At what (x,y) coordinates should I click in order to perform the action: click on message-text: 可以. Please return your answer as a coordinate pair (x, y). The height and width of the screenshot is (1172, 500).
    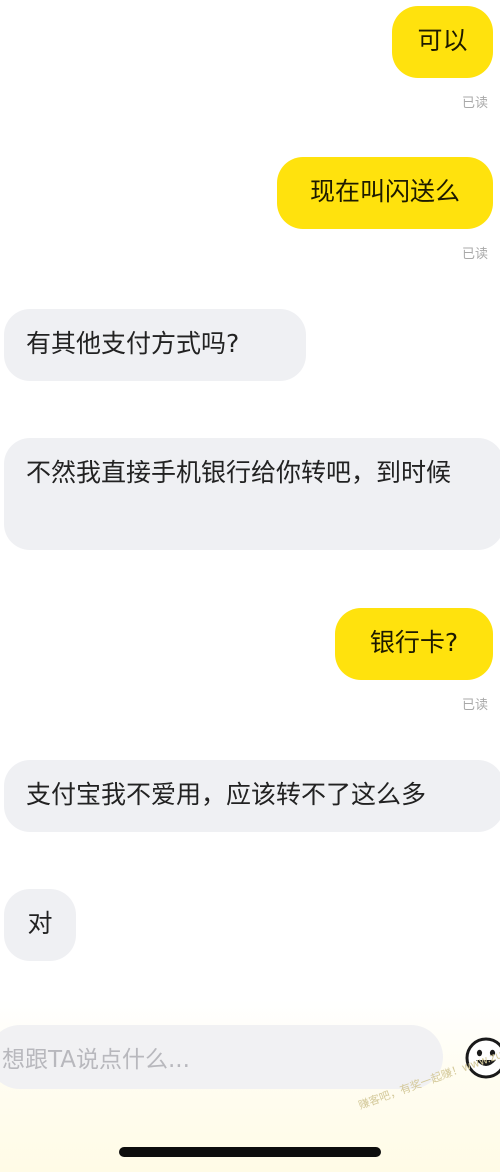
    Looking at the image, I should click on (442, 40).